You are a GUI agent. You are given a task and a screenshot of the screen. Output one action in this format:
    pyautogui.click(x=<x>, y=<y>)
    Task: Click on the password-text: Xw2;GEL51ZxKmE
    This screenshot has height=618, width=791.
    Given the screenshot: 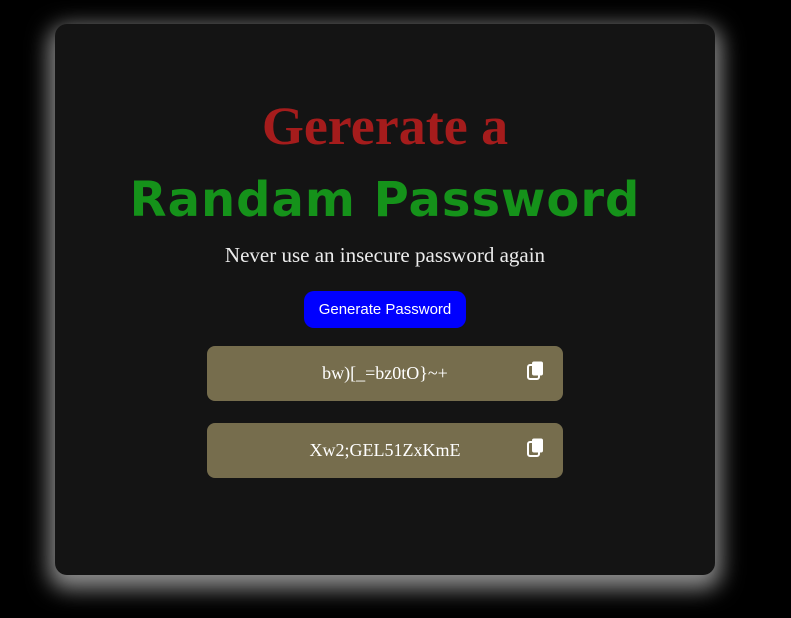 What is the action you would take?
    pyautogui.click(x=385, y=450)
    